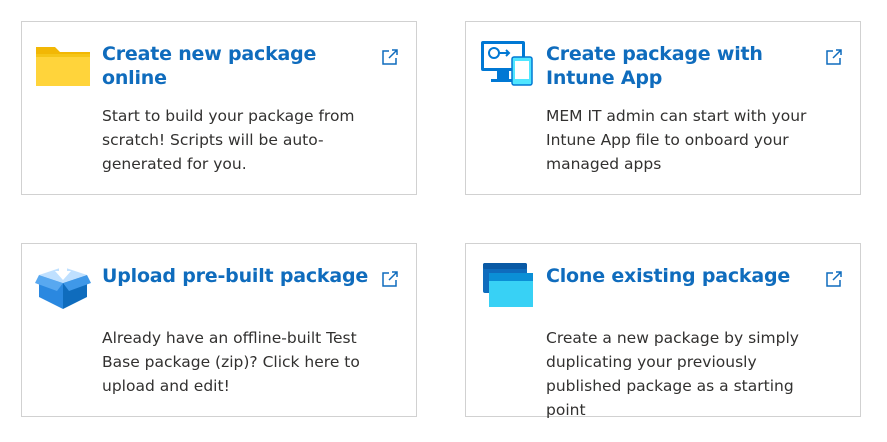  Describe the element at coordinates (668, 276) in the screenshot. I see `card-title: Clone existing package` at that location.